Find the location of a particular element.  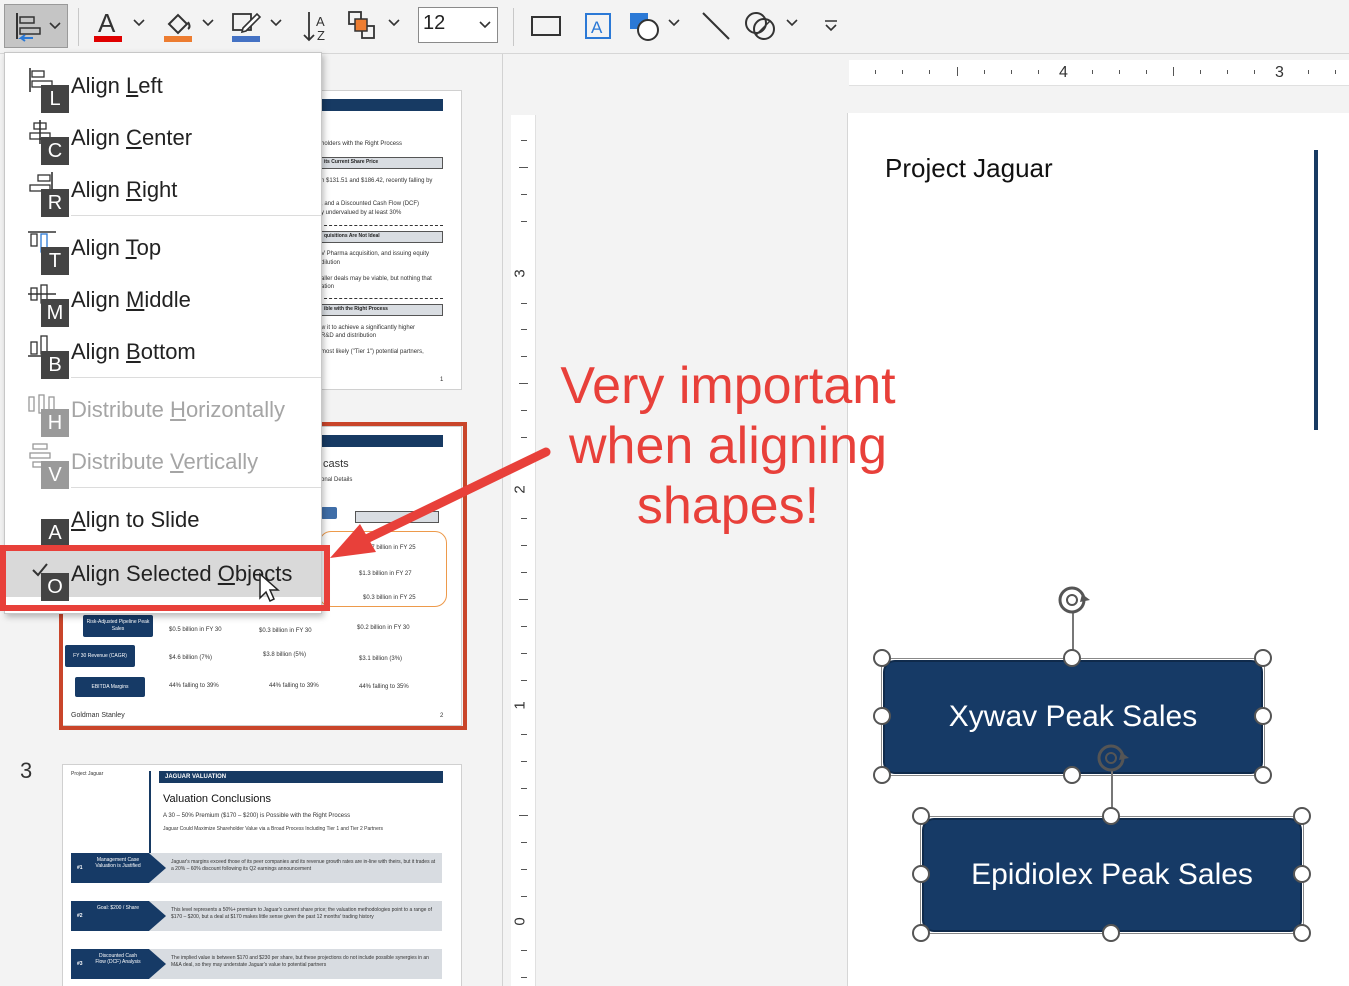

menu-separator is located at coordinates (196, 487).